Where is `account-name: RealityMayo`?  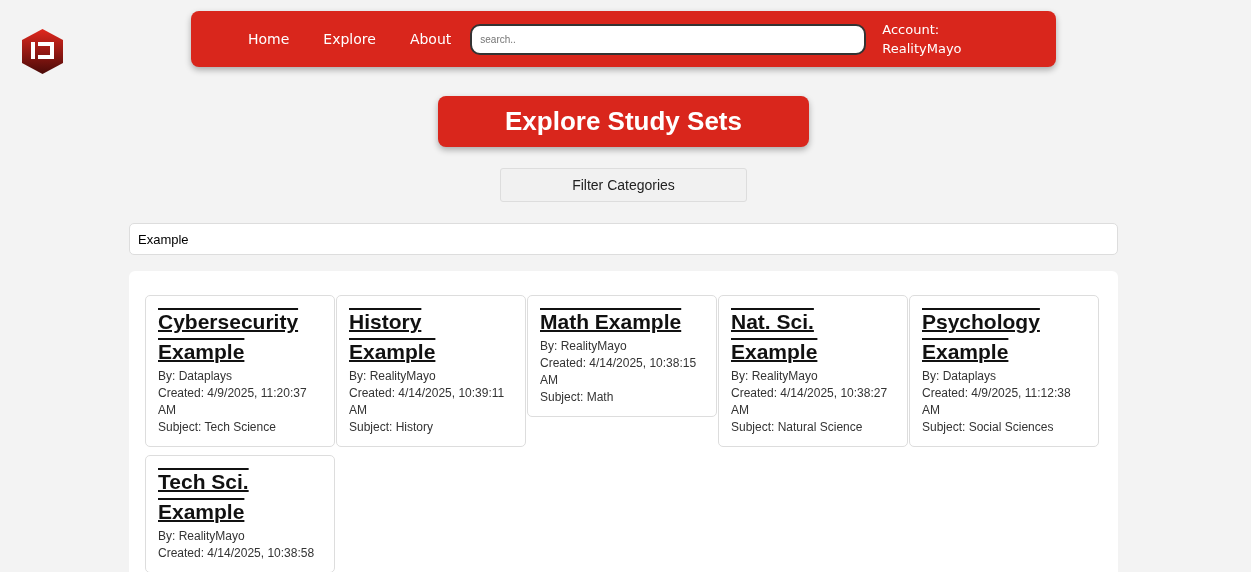
account-name: RealityMayo is located at coordinates (922, 48).